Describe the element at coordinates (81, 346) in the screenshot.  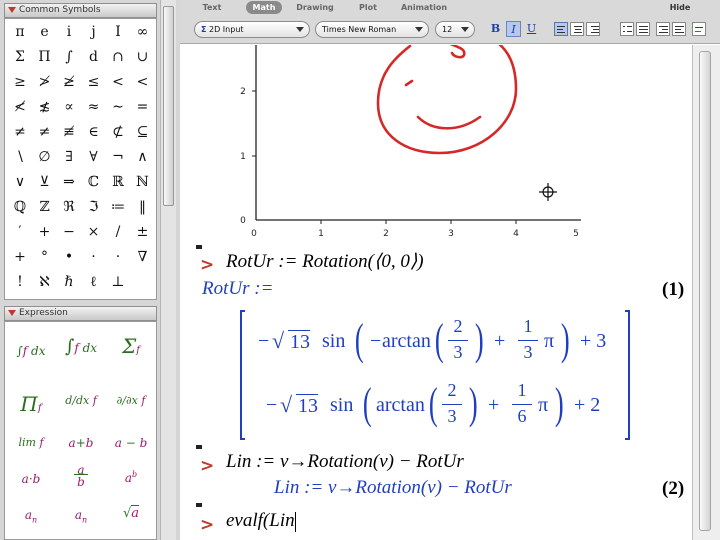
I see `palette-item-definite-integral: ∫f dx` at that location.